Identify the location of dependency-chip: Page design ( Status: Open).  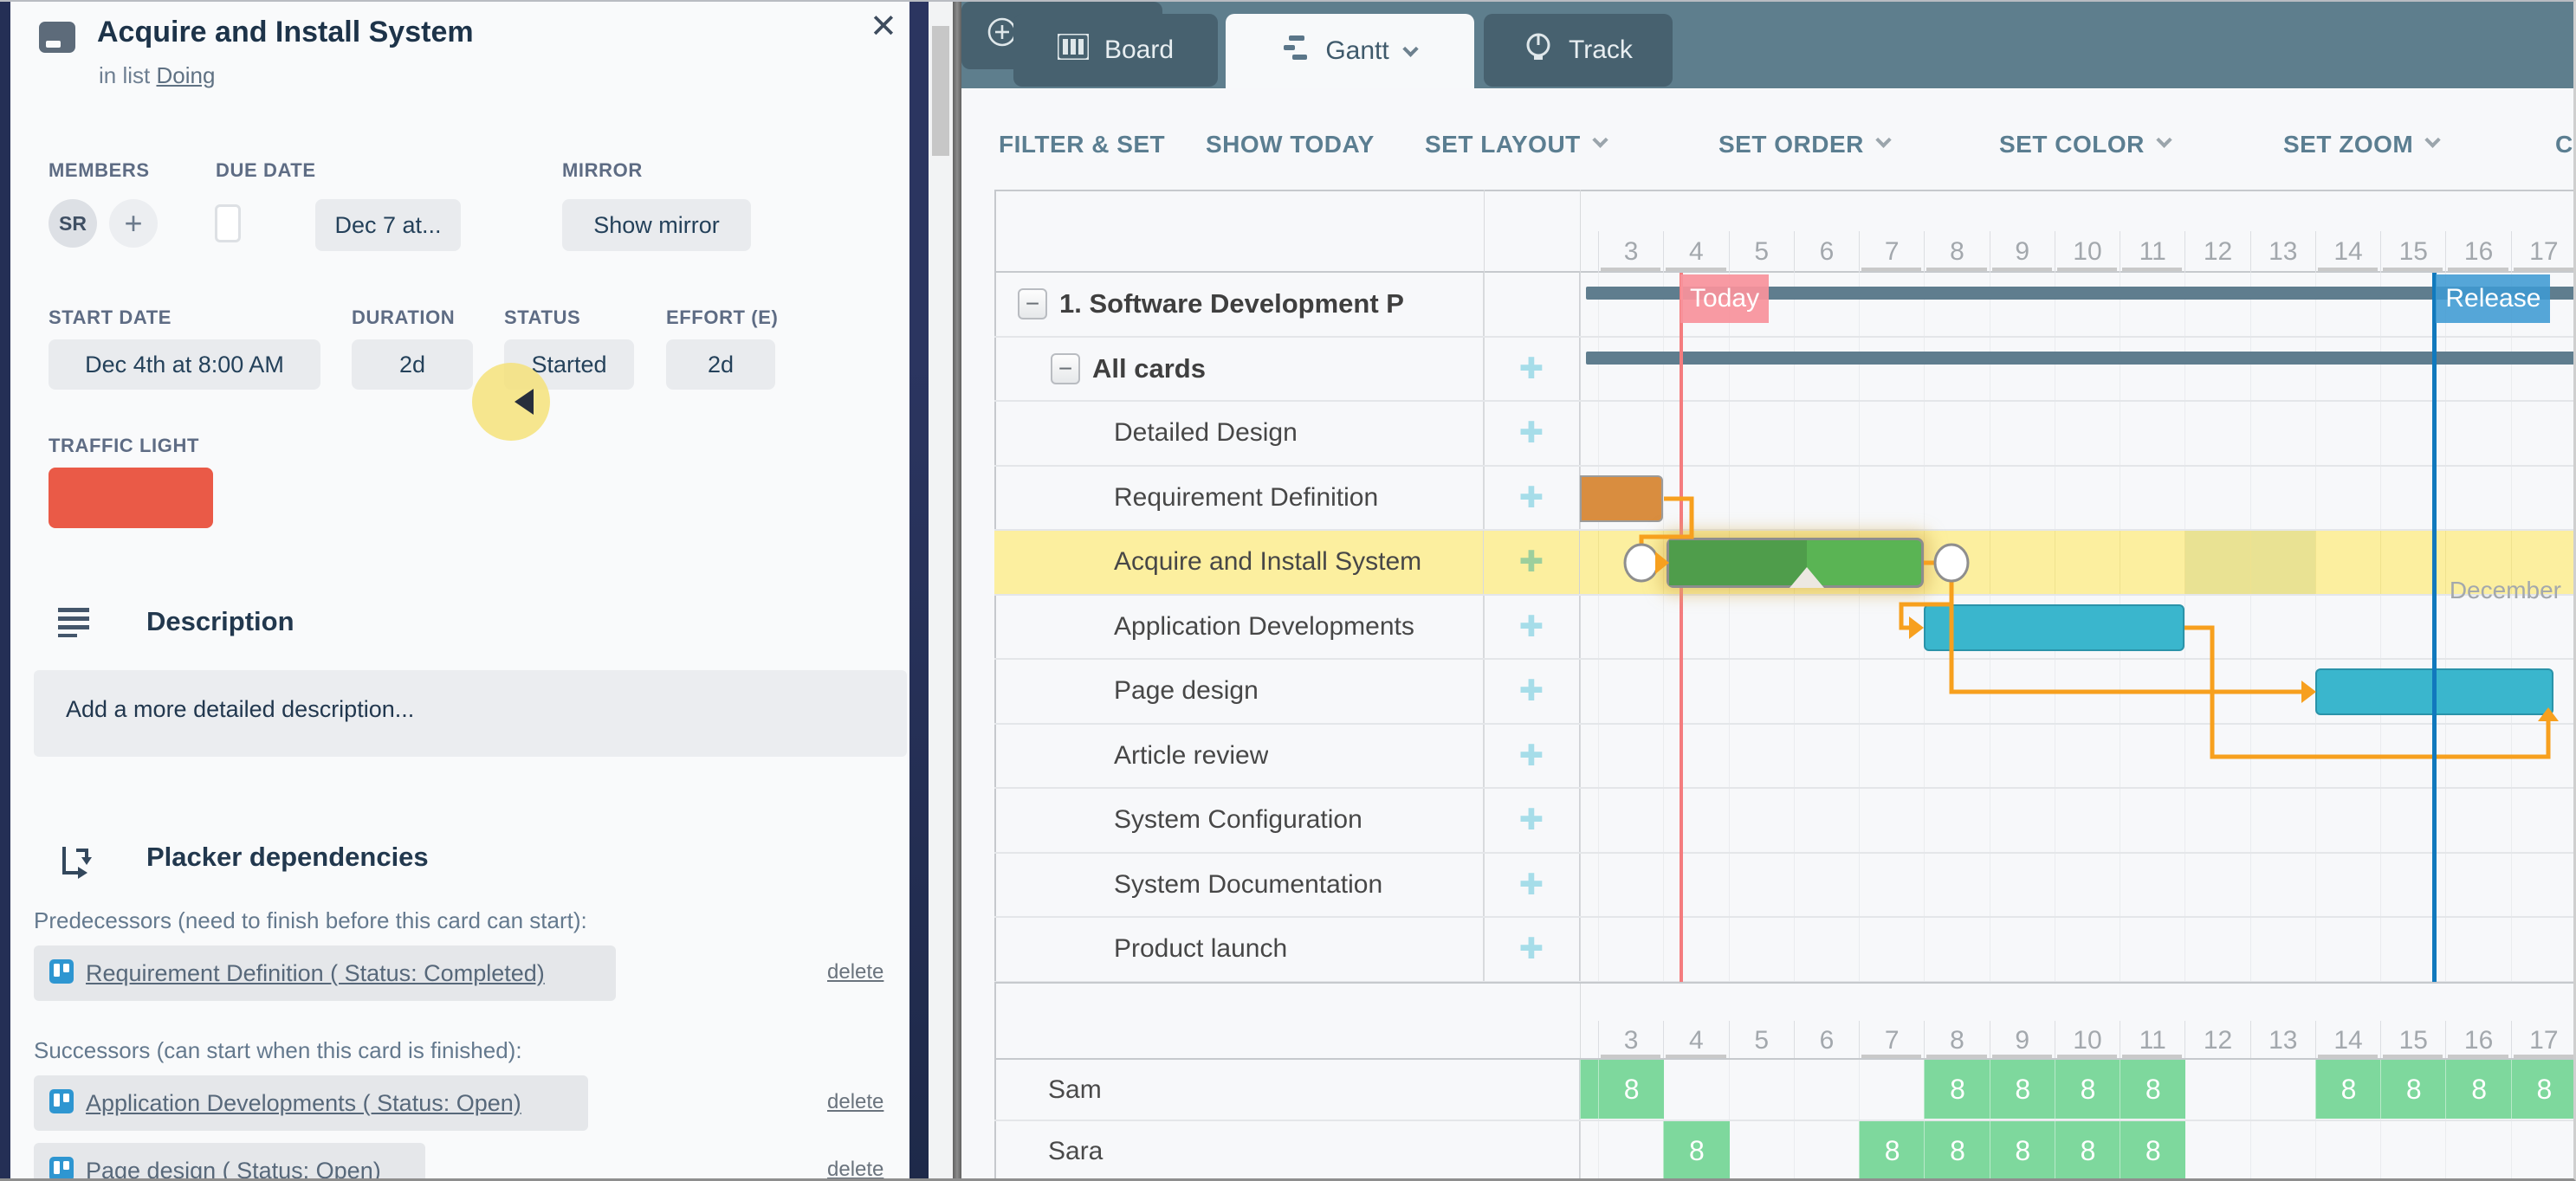
(229, 1161).